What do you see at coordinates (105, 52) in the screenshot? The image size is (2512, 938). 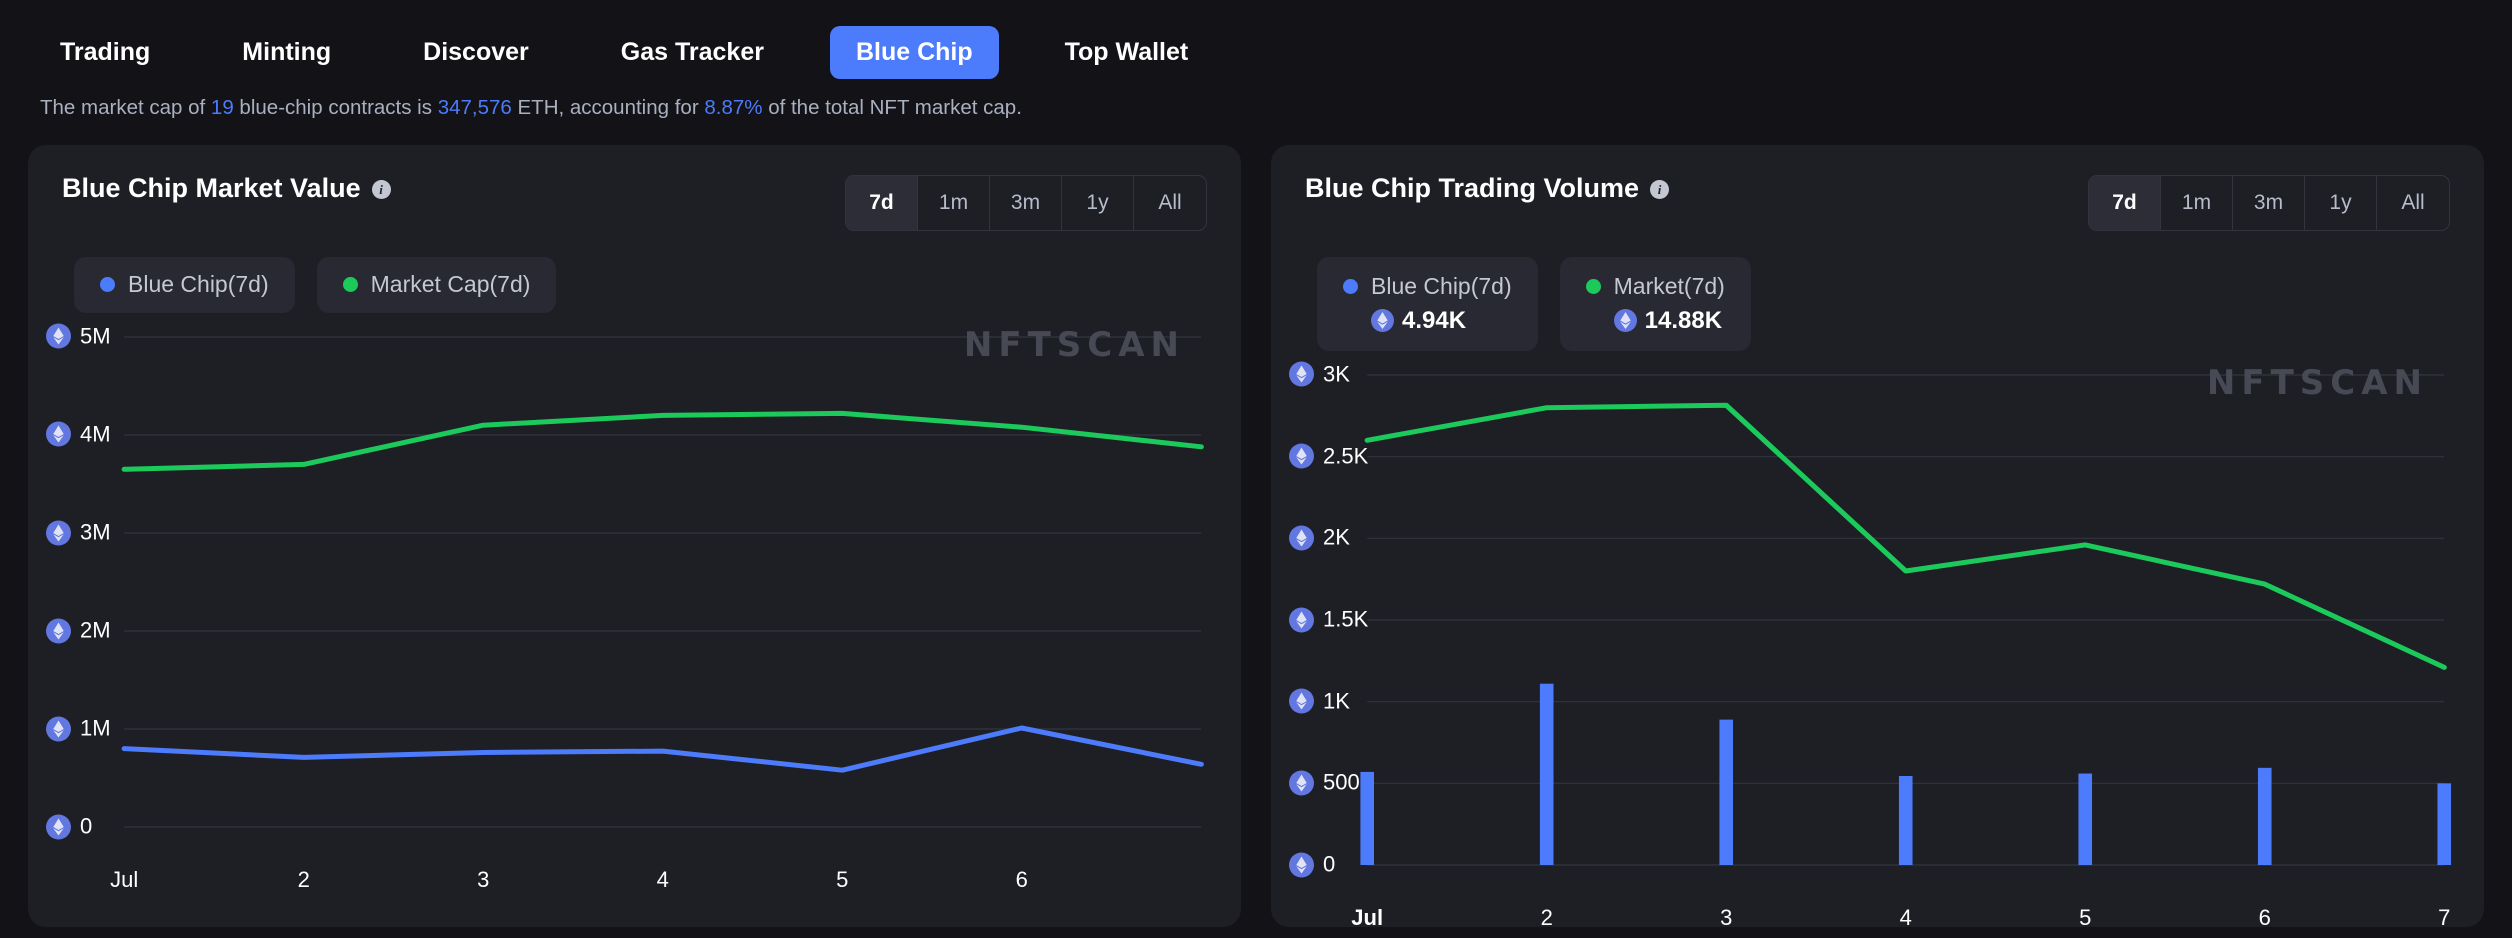 I see `nav-tab-trading: Trading` at bounding box center [105, 52].